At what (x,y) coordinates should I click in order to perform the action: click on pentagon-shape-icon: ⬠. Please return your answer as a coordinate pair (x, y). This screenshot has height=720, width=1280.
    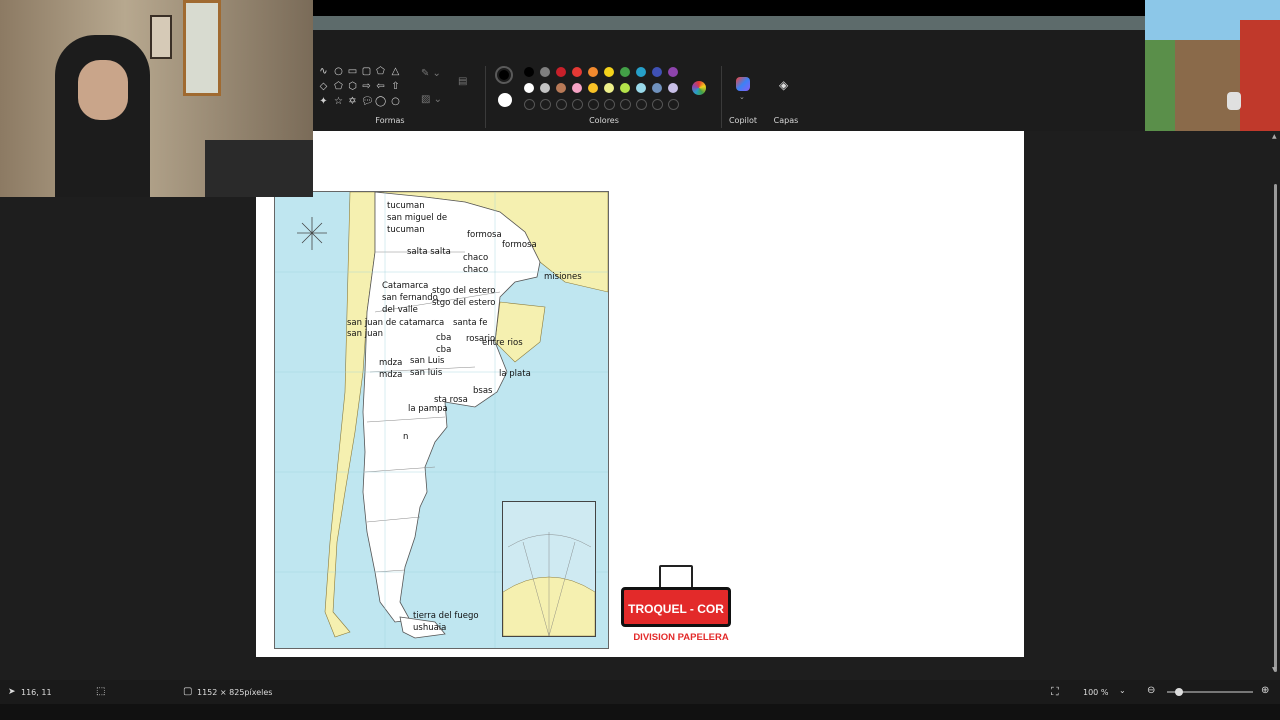
    Looking at the image, I should click on (338, 86).